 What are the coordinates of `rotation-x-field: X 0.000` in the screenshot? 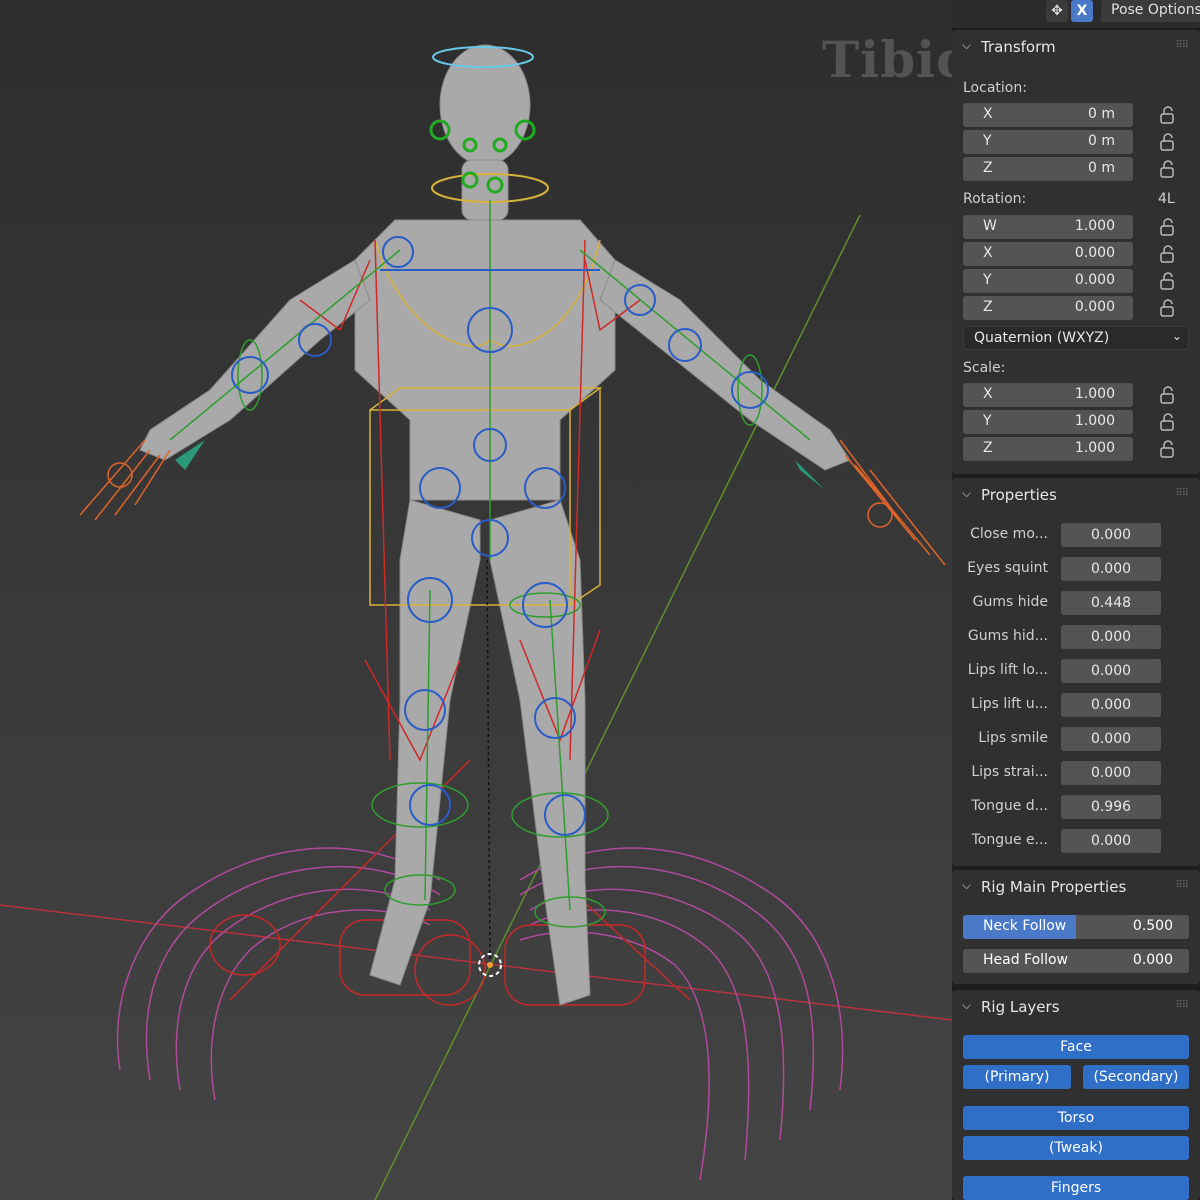 It's located at (1048, 254).